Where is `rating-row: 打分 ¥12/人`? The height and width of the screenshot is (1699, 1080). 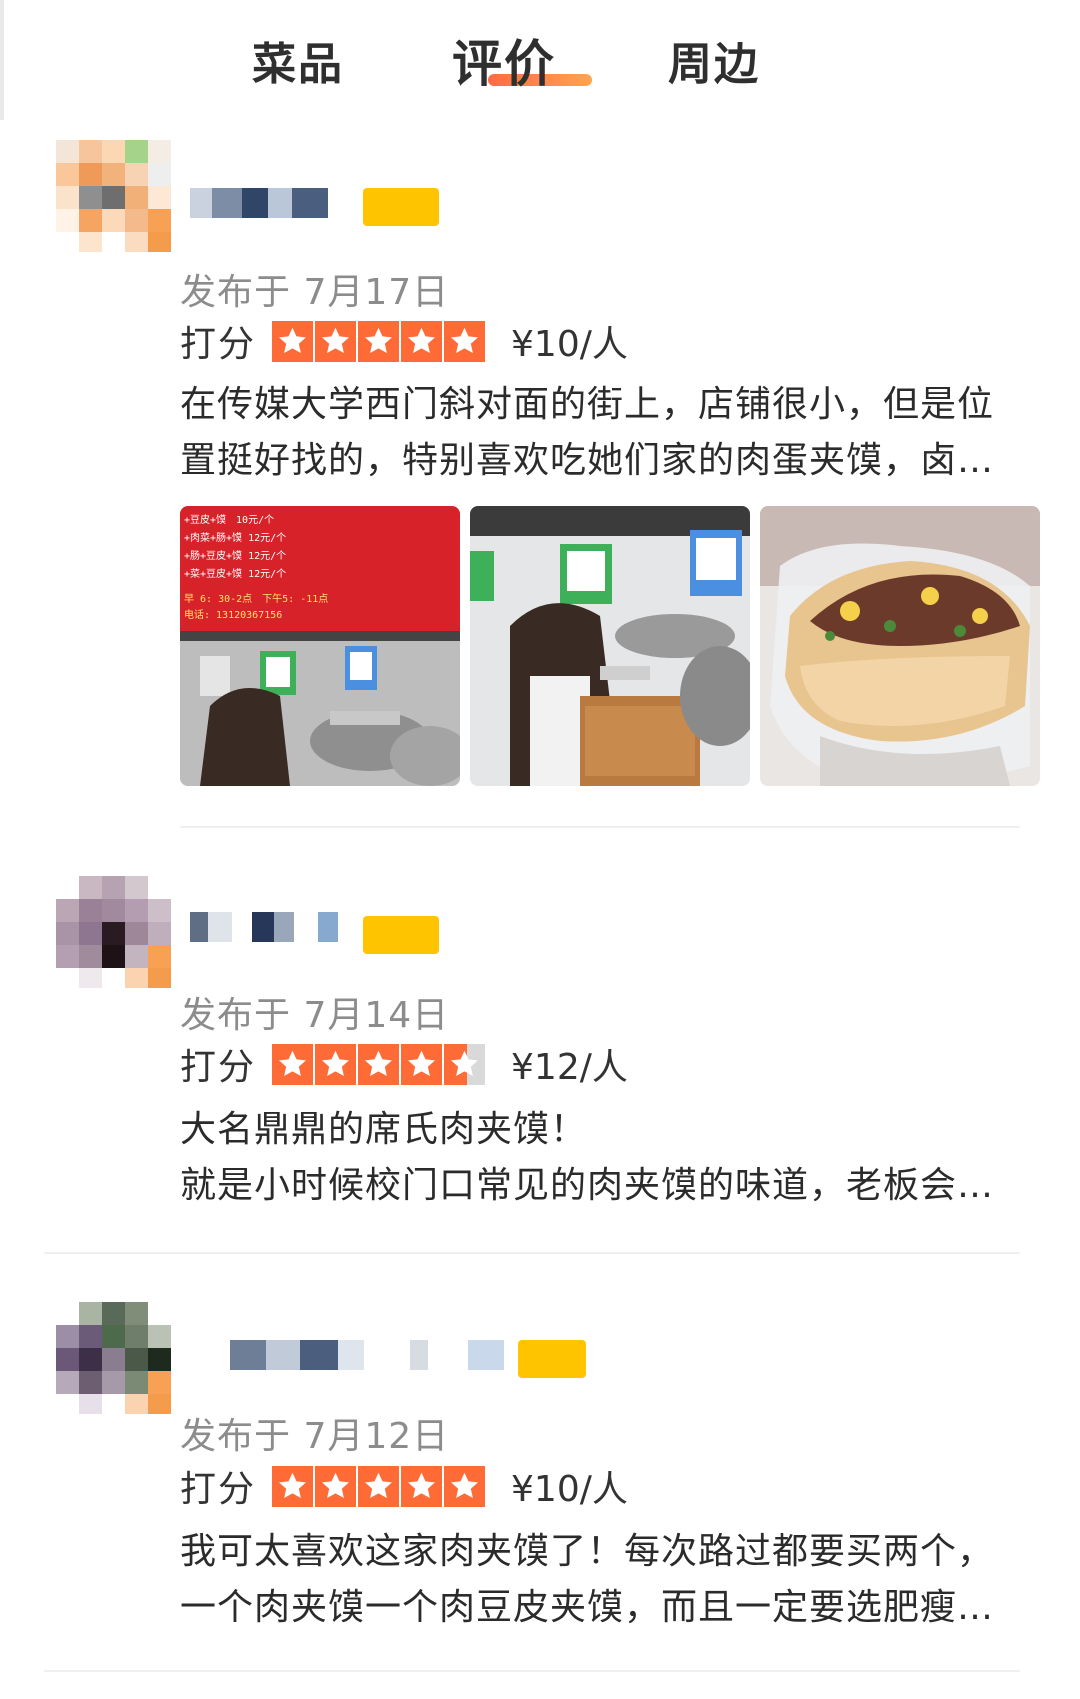 rating-row: 打分 ¥12/人 is located at coordinates (404, 1064).